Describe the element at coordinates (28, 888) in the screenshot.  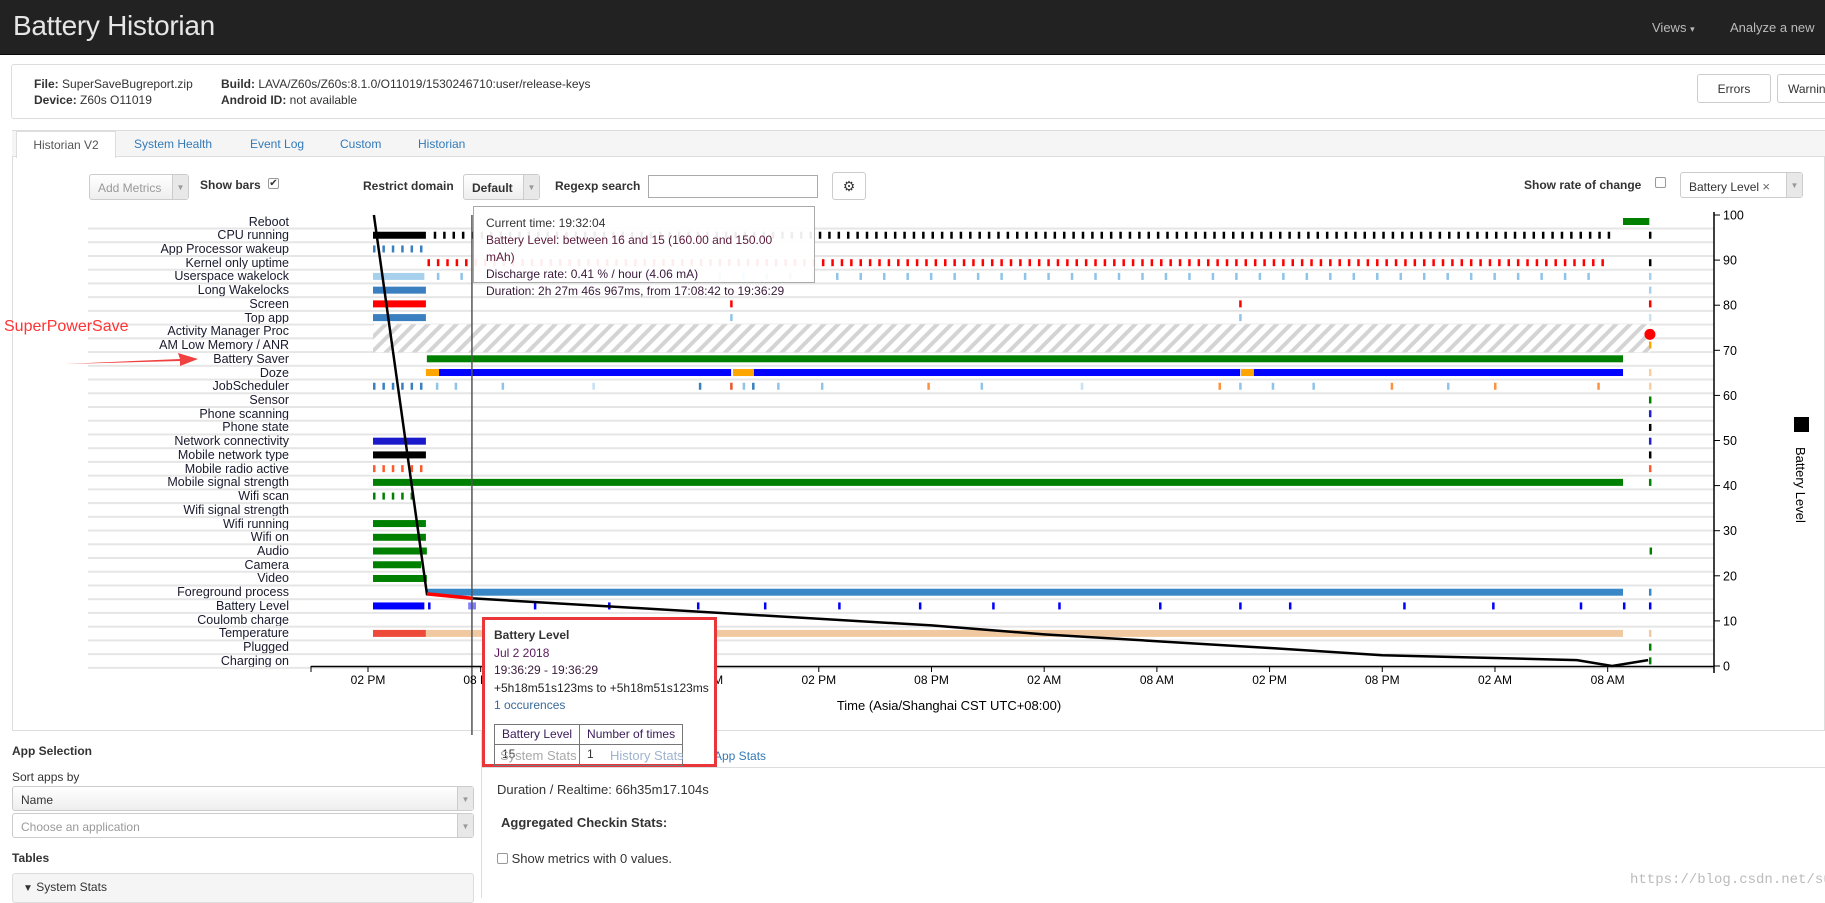
I see `triangle-down-icon: ▼` at that location.